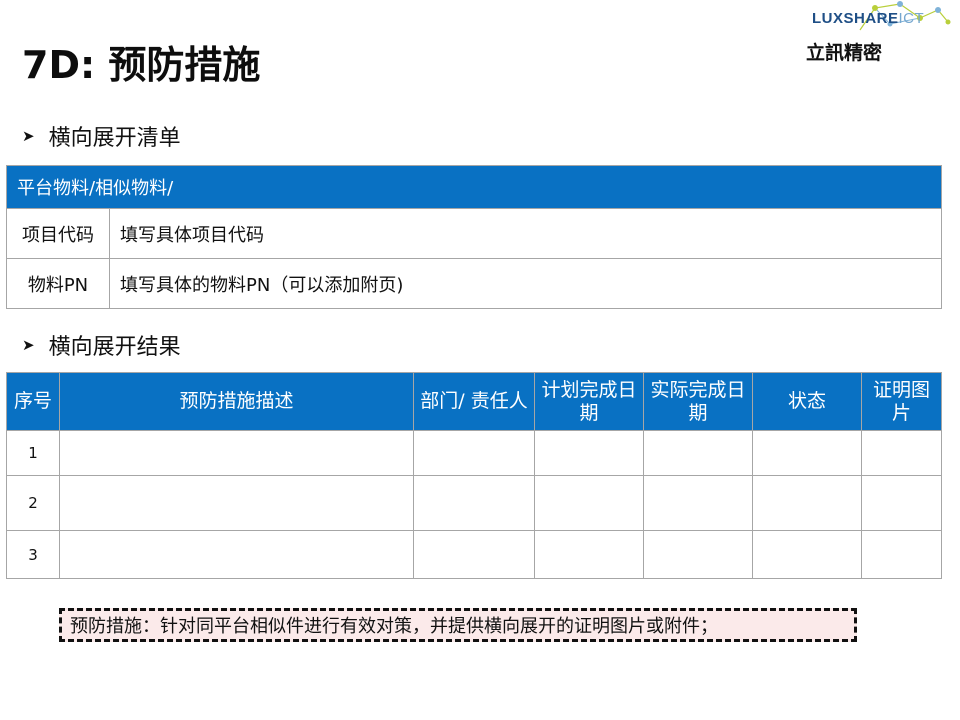  What do you see at coordinates (589, 401) in the screenshot?
I see `col-header-planned-date: 计划完成日期` at bounding box center [589, 401].